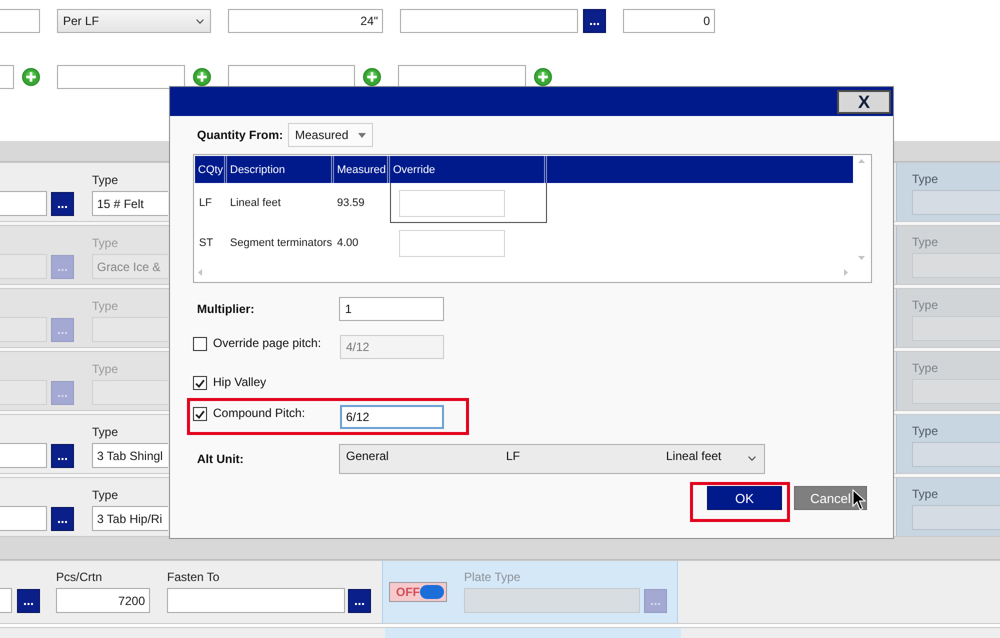 The width and height of the screenshot is (1000, 638). Describe the element at coordinates (205, 203) in the screenshot. I see `table-cell-text: LF` at that location.